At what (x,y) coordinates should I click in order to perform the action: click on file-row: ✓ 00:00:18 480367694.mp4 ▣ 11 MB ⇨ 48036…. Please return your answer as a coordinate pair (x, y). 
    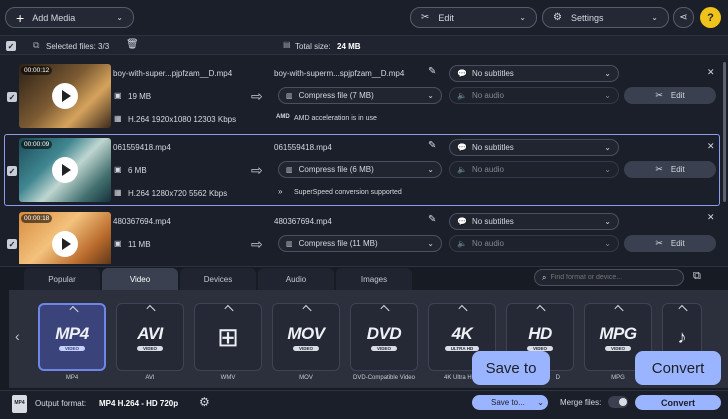
    Looking at the image, I should click on (362, 236).